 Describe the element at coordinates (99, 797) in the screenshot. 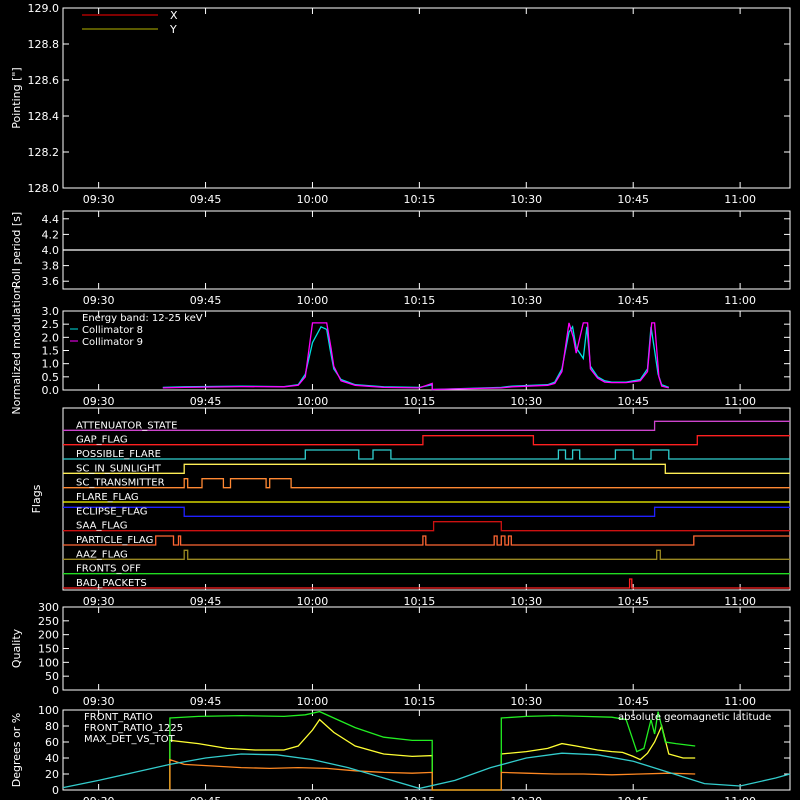

I see `ratios-xtick-label: 09:30` at that location.